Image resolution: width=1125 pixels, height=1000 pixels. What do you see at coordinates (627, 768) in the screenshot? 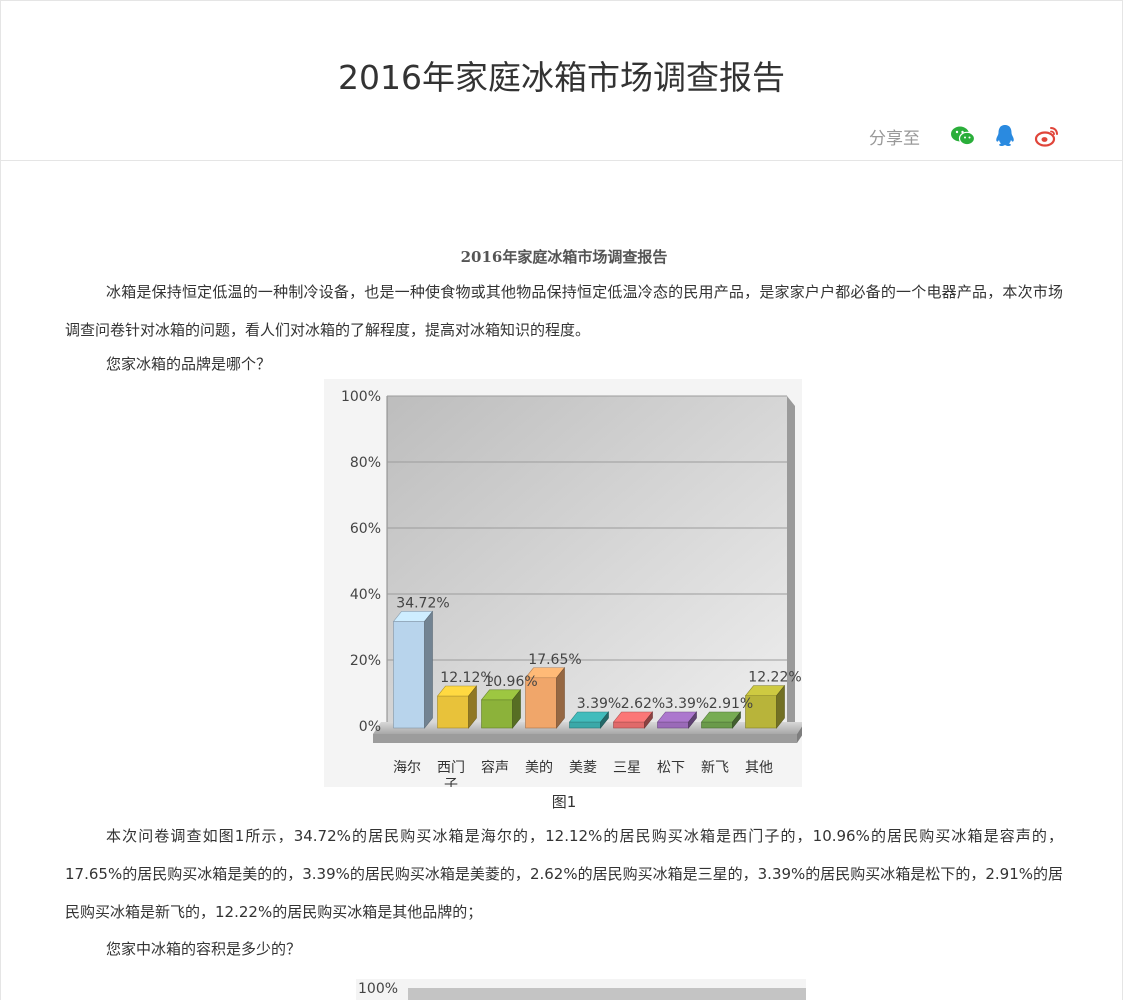
I see `x-tick-label: 三星` at bounding box center [627, 768].